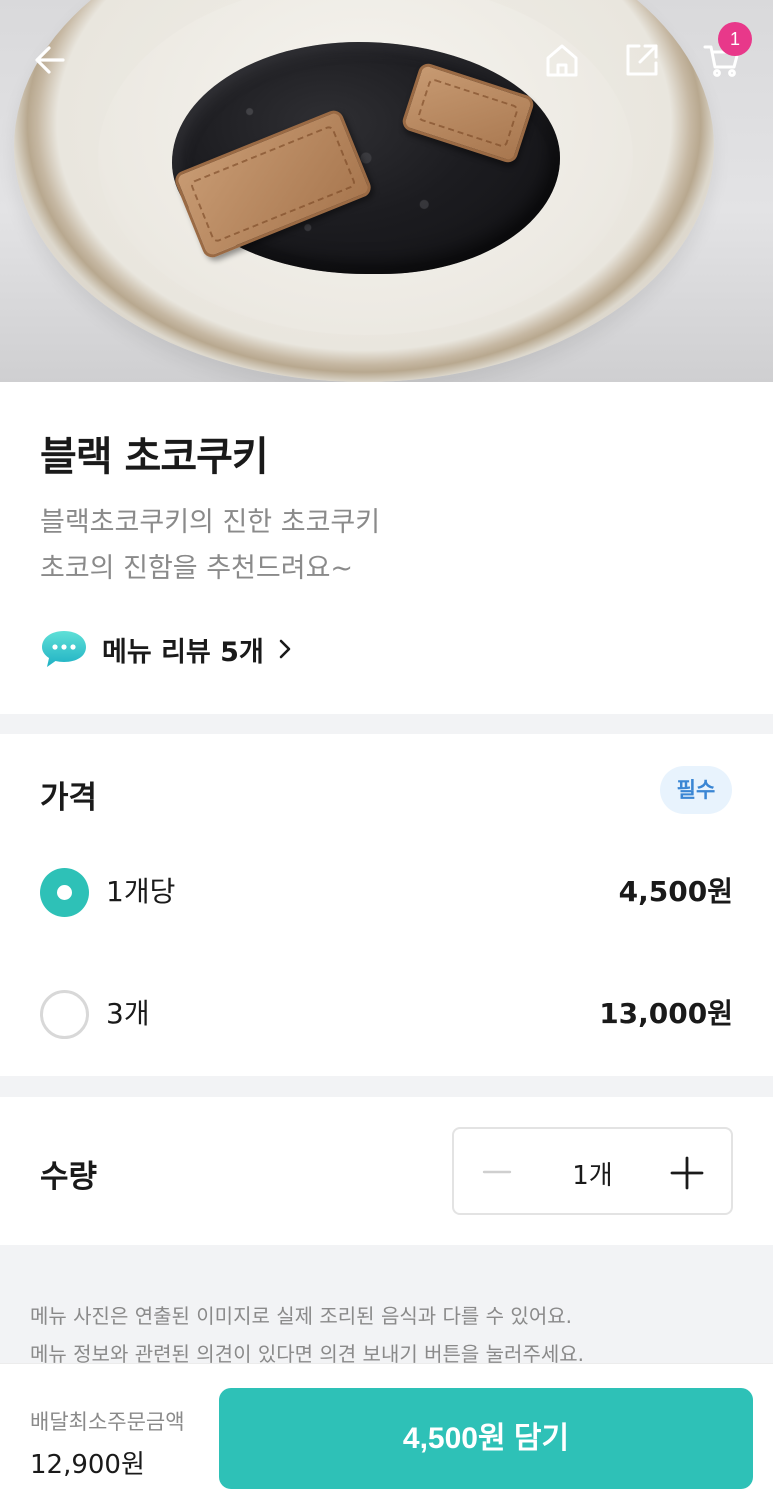  What do you see at coordinates (592, 1171) in the screenshot?
I see `quantity-stepper: 1개` at bounding box center [592, 1171].